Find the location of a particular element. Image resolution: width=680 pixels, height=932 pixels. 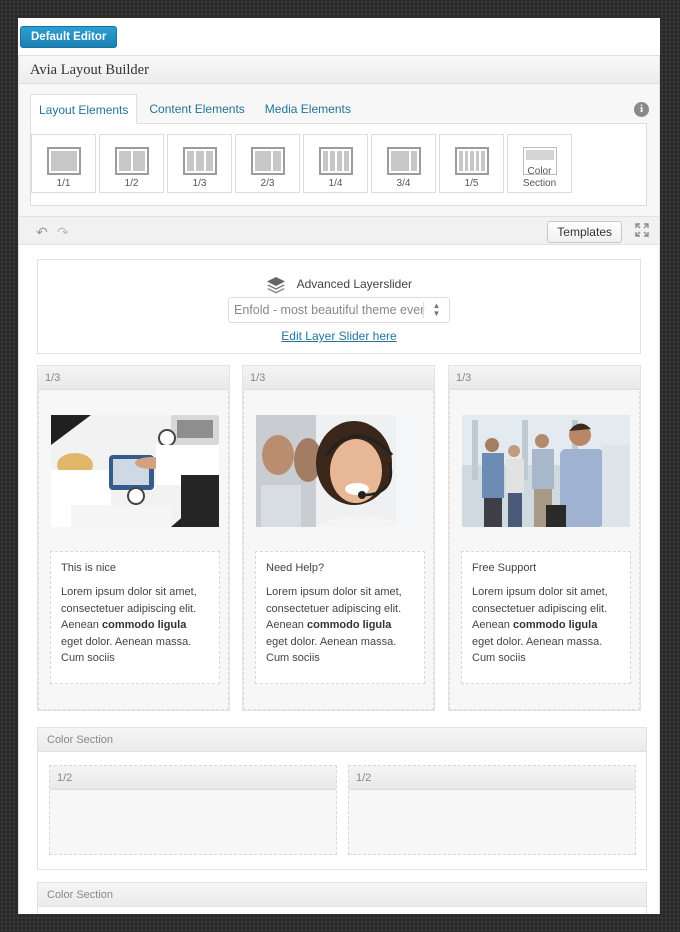

layout-3-4-button: 3/4 is located at coordinates (403, 163).